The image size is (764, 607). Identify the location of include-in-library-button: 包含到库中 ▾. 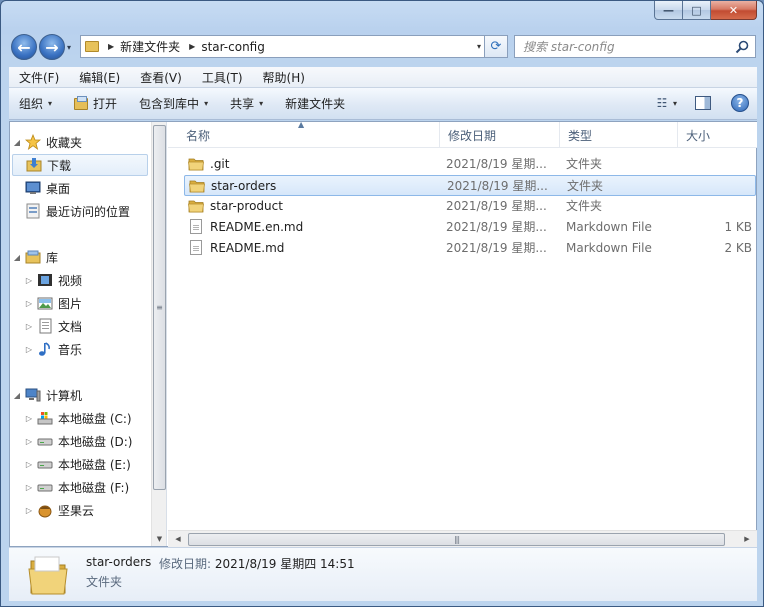
(173, 103).